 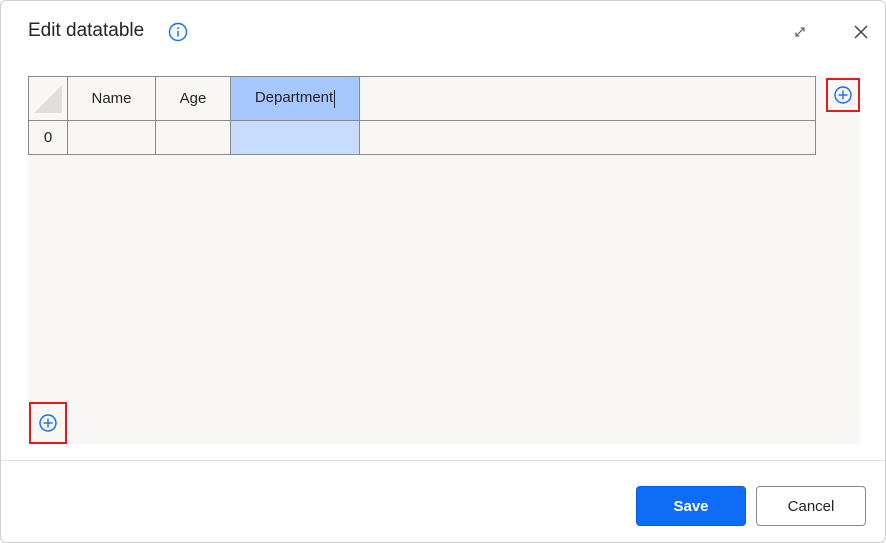 I want to click on text-caret, so click(x=335, y=98).